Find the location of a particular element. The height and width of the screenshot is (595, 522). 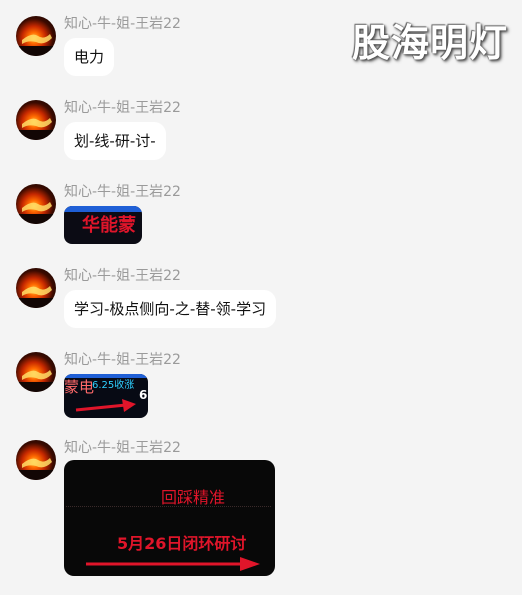

image-caption: 回踩精准 is located at coordinates (193, 497).